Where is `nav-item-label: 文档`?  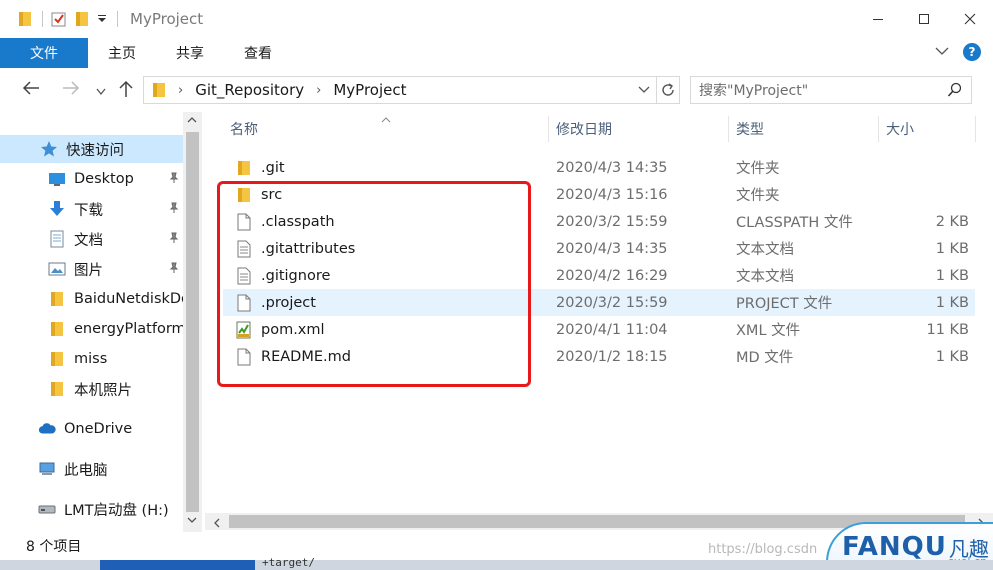 nav-item-label: 文档 is located at coordinates (88, 240).